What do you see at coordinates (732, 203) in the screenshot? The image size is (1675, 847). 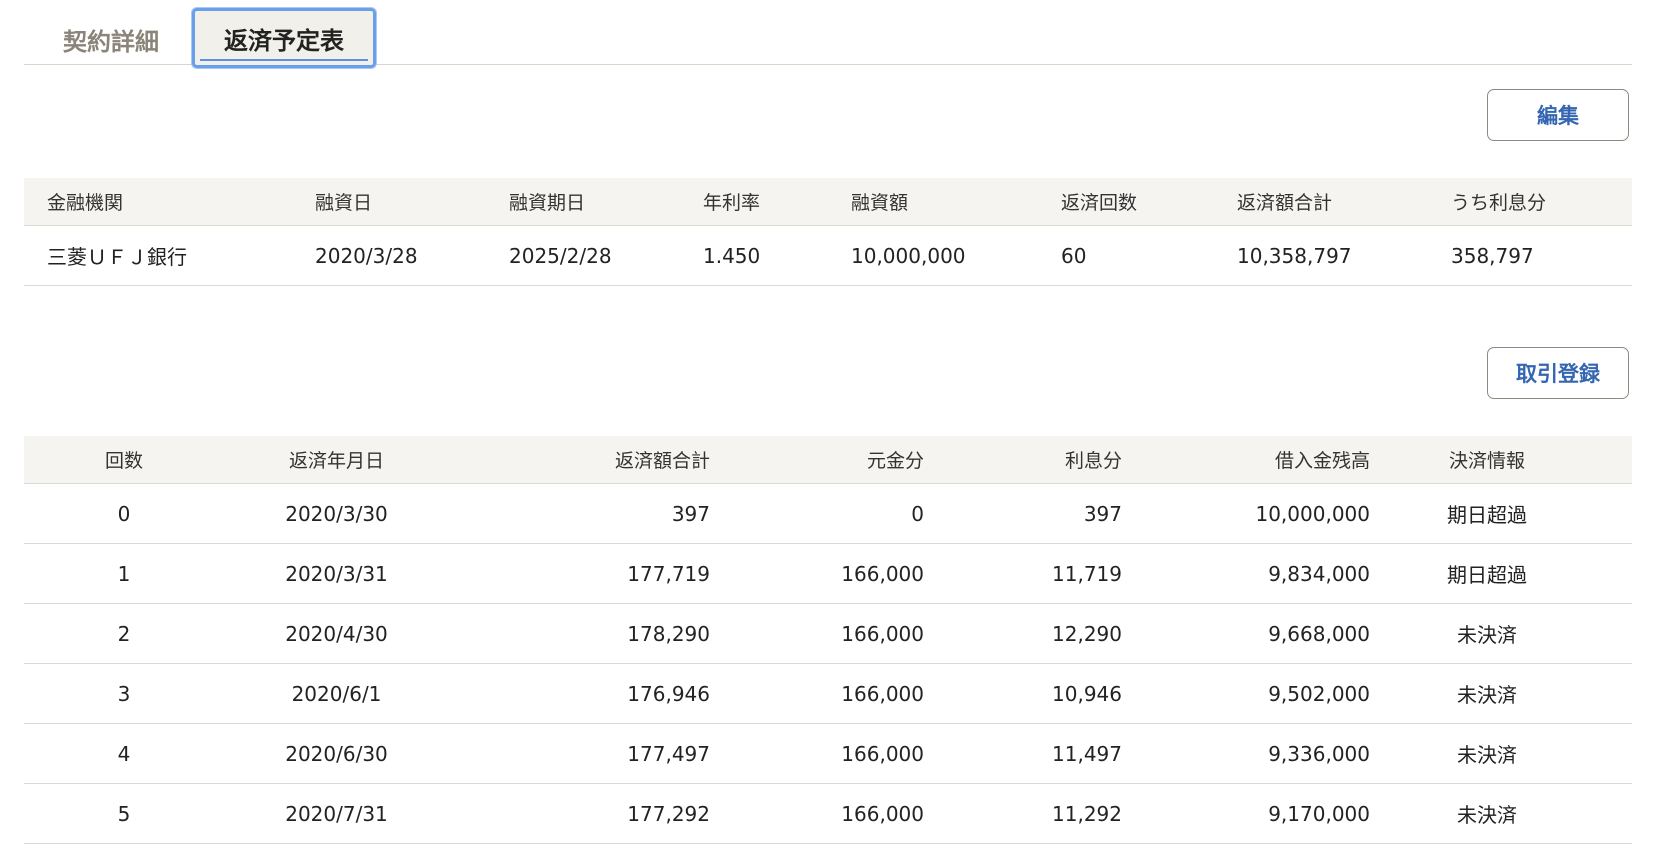 I see `header-rate: 年利率` at bounding box center [732, 203].